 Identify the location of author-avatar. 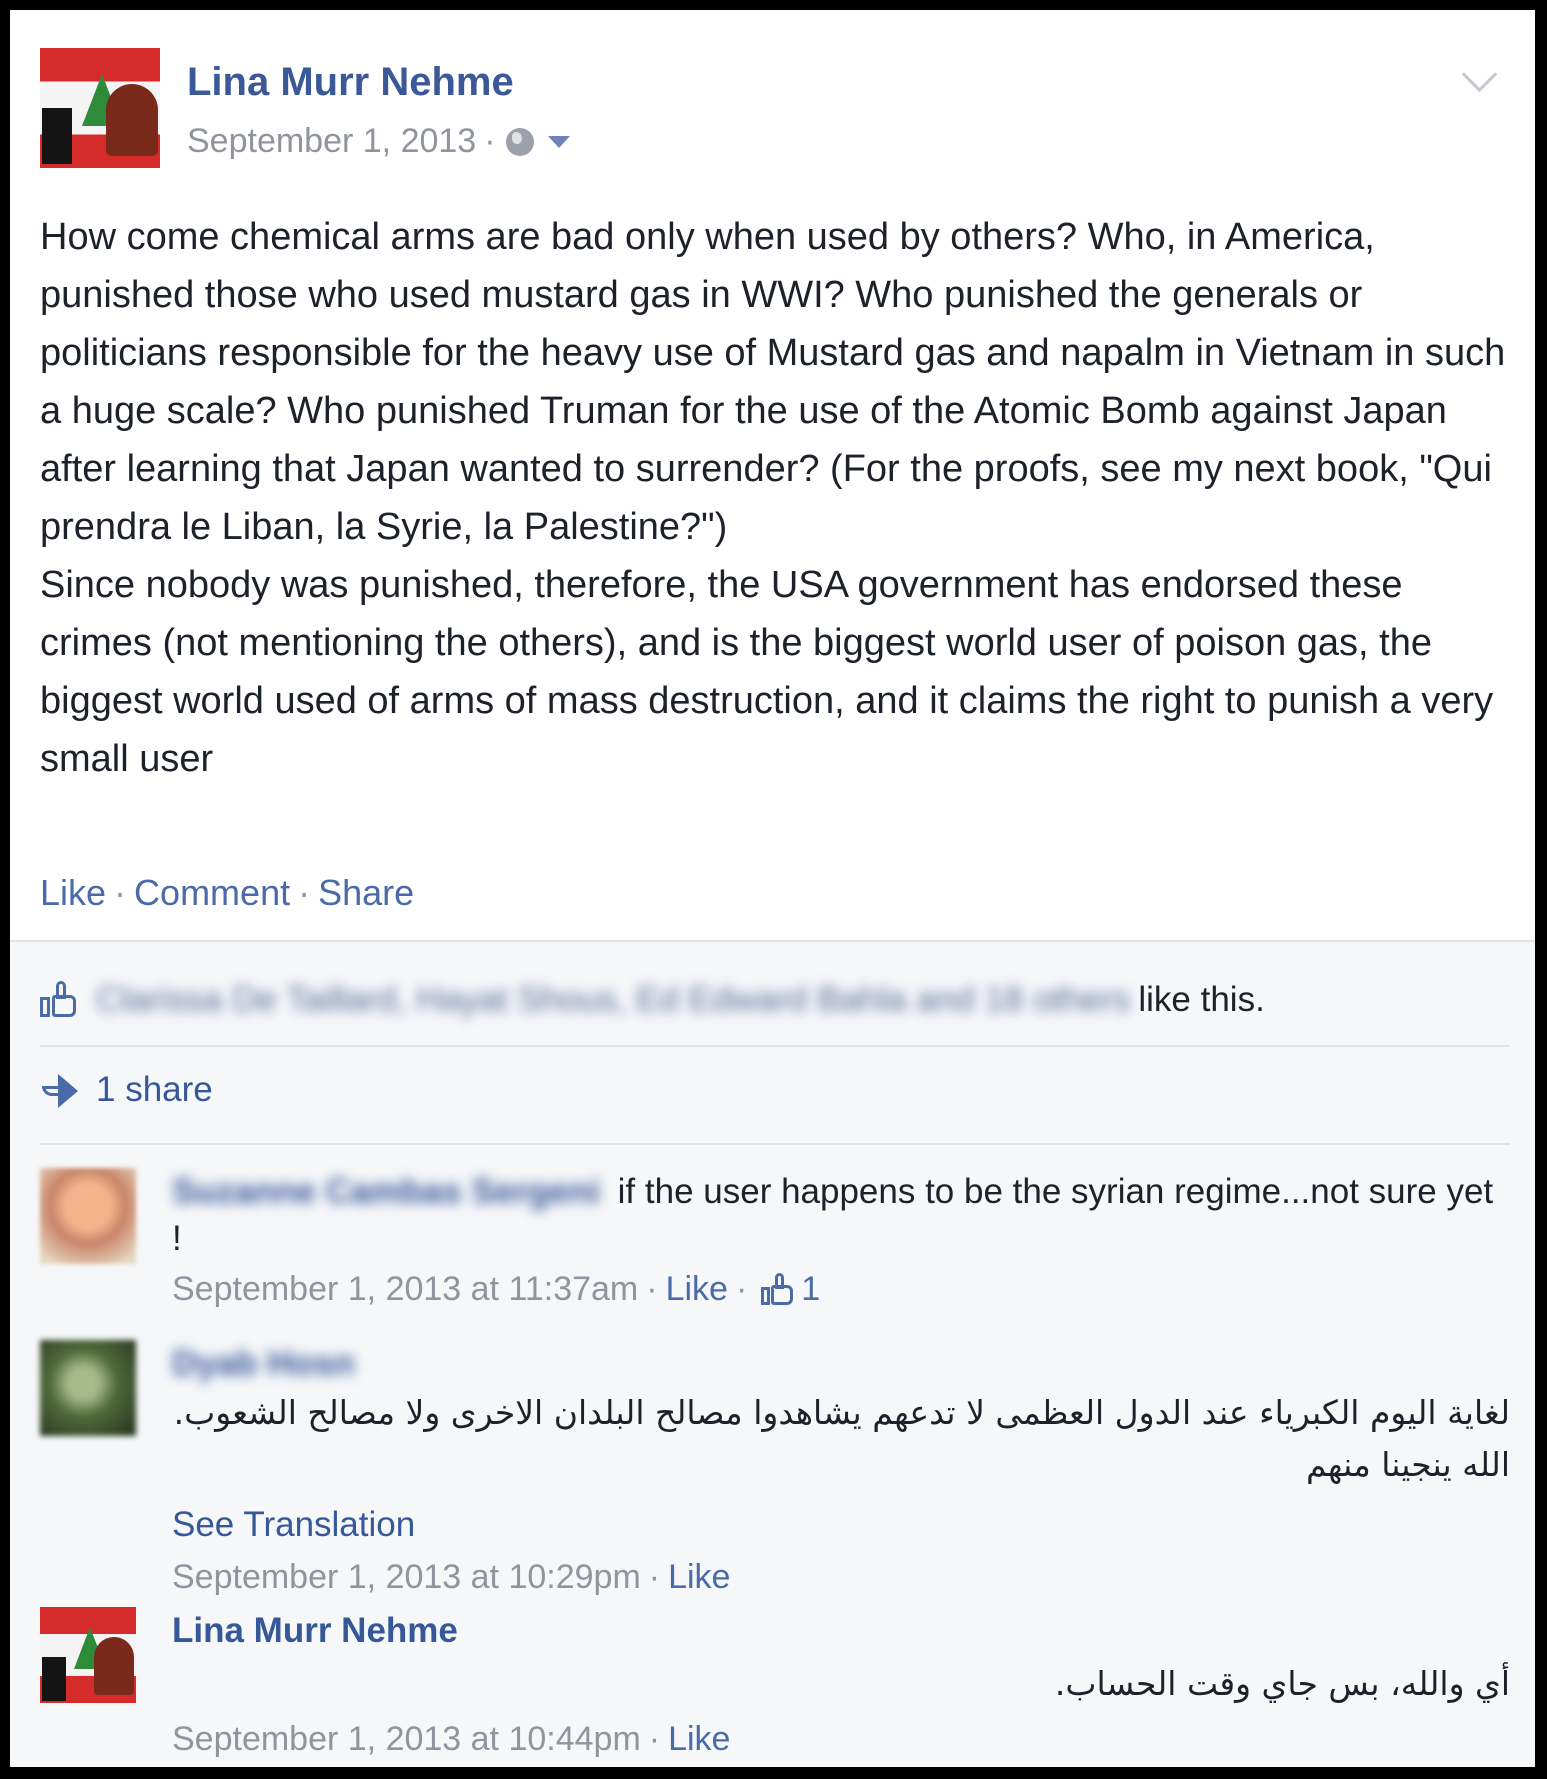
(100, 108).